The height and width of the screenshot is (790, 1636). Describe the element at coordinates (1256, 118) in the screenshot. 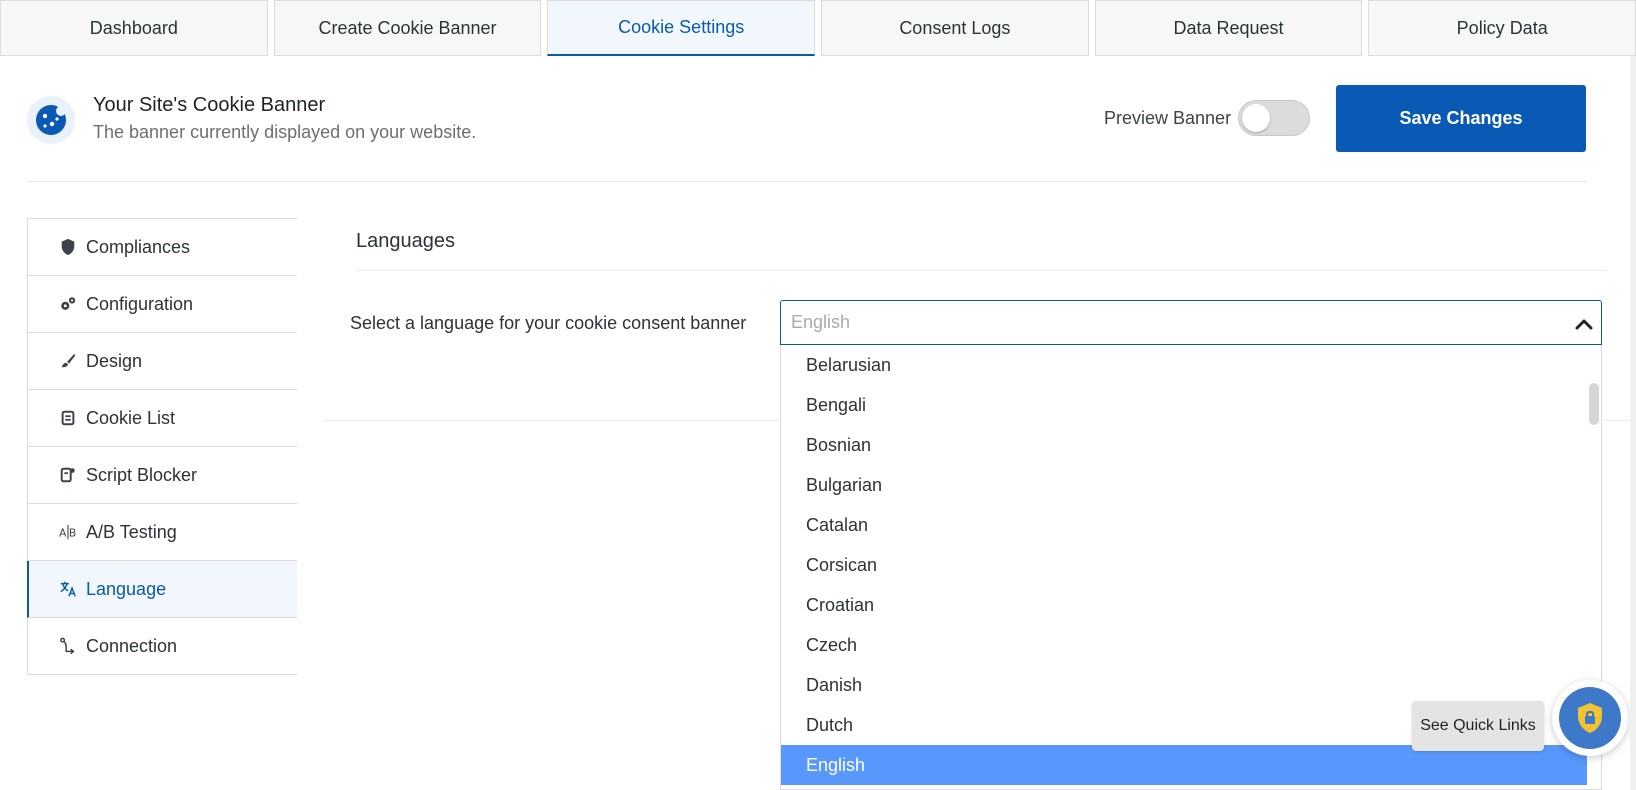

I see `toggle-knob` at that location.